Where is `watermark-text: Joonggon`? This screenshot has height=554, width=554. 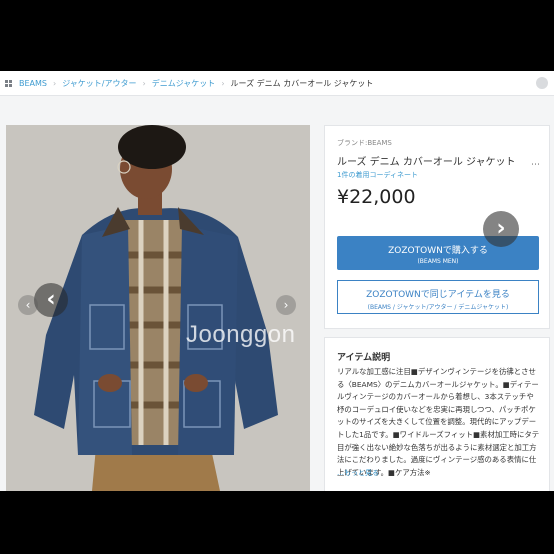 watermark-text: Joonggon is located at coordinates (241, 334).